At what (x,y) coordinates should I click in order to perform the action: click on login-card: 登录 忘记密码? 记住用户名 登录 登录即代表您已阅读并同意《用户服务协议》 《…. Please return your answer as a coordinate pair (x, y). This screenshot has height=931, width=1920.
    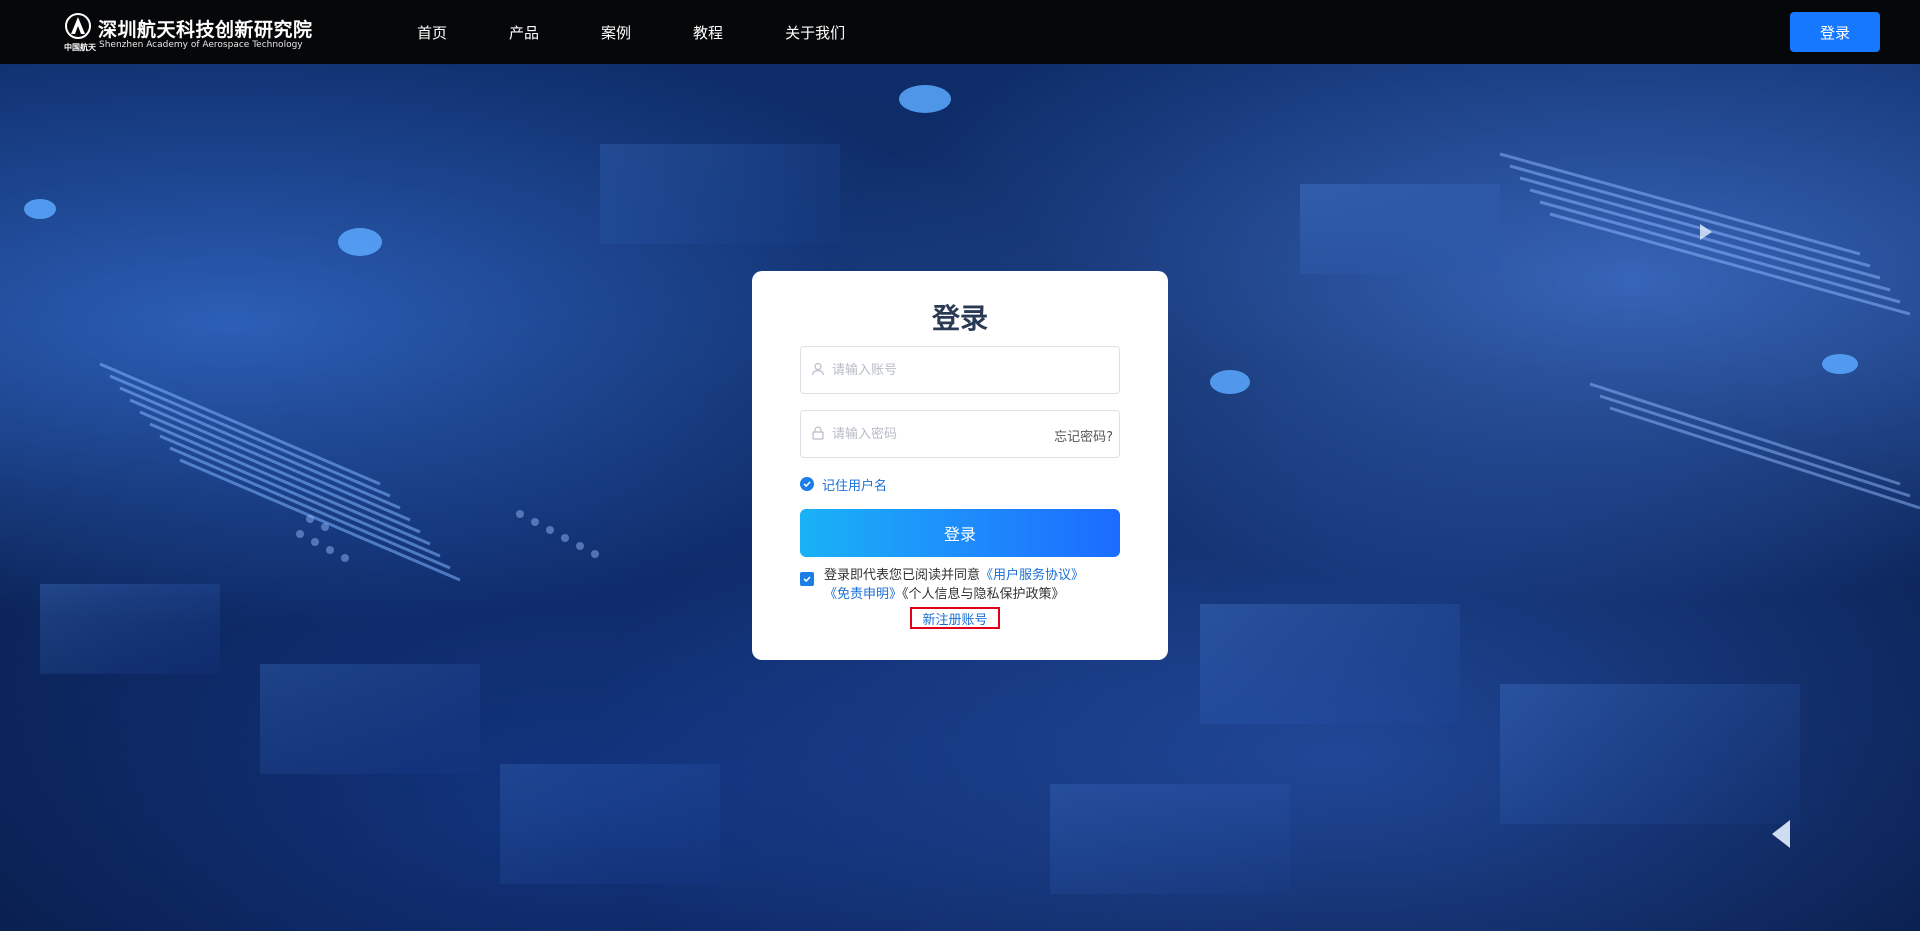
    Looking at the image, I should click on (960, 465).